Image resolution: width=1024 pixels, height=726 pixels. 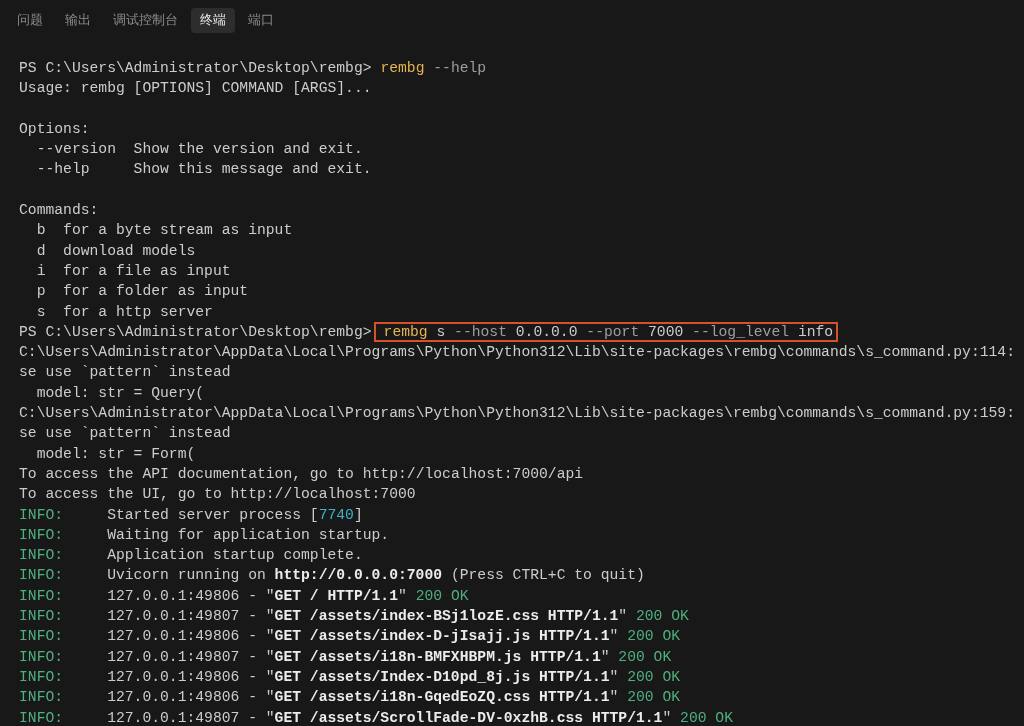 What do you see at coordinates (517, 352) in the screenshot?
I see `output-line: C:\Users\Administrator\AppData\Local\Programs\Python\Python312\Lib\site-packages\rembg\commands\s_command.py:114:` at bounding box center [517, 352].